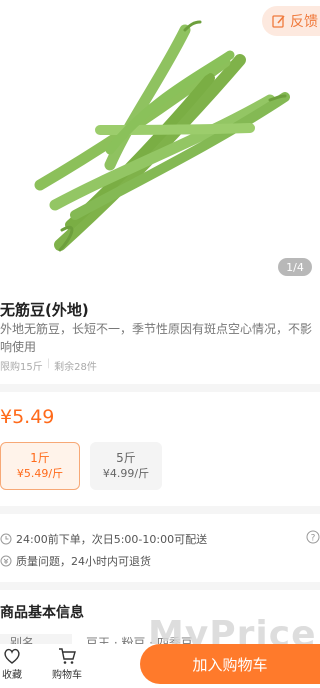  I want to click on spec-unit: 1斤, so click(40, 458).